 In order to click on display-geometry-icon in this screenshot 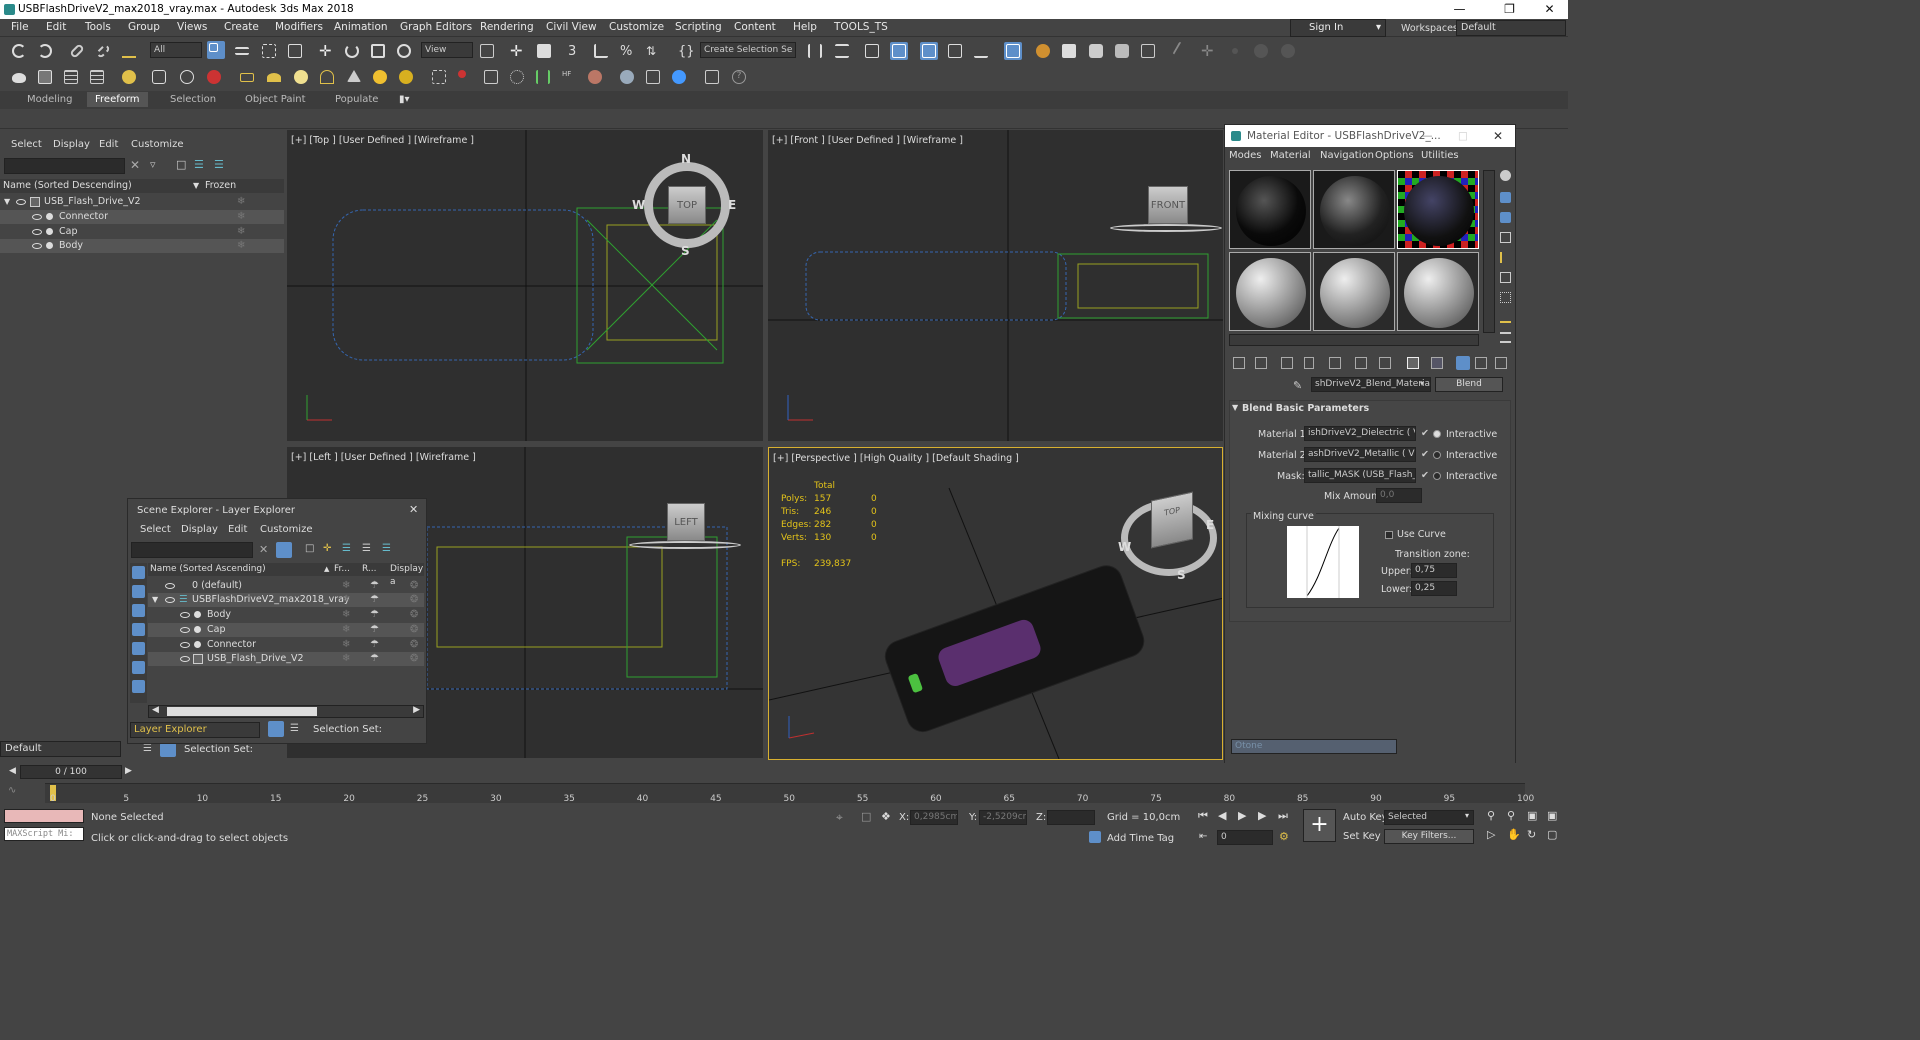, I will do `click(138, 572)`.